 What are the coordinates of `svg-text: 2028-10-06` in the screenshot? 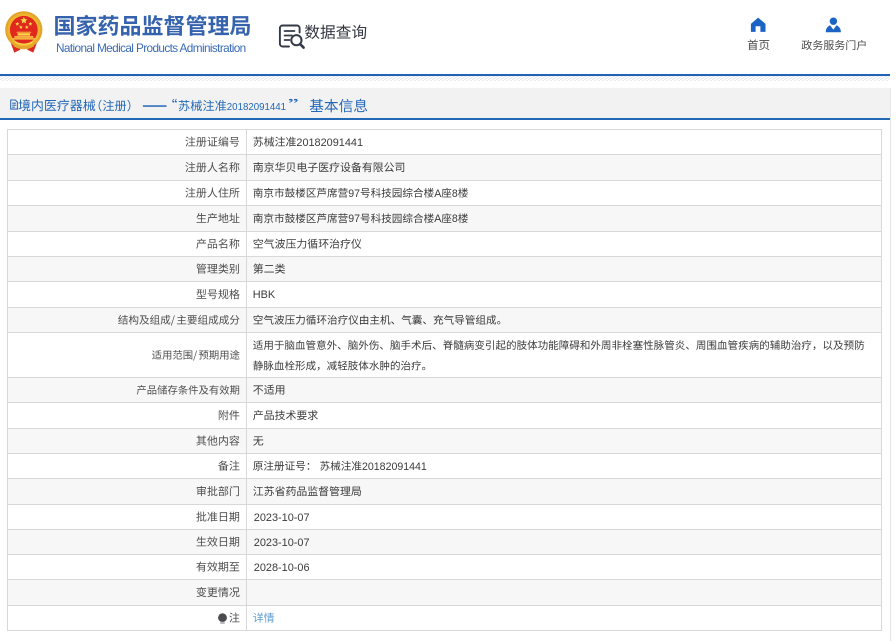 It's located at (282, 568).